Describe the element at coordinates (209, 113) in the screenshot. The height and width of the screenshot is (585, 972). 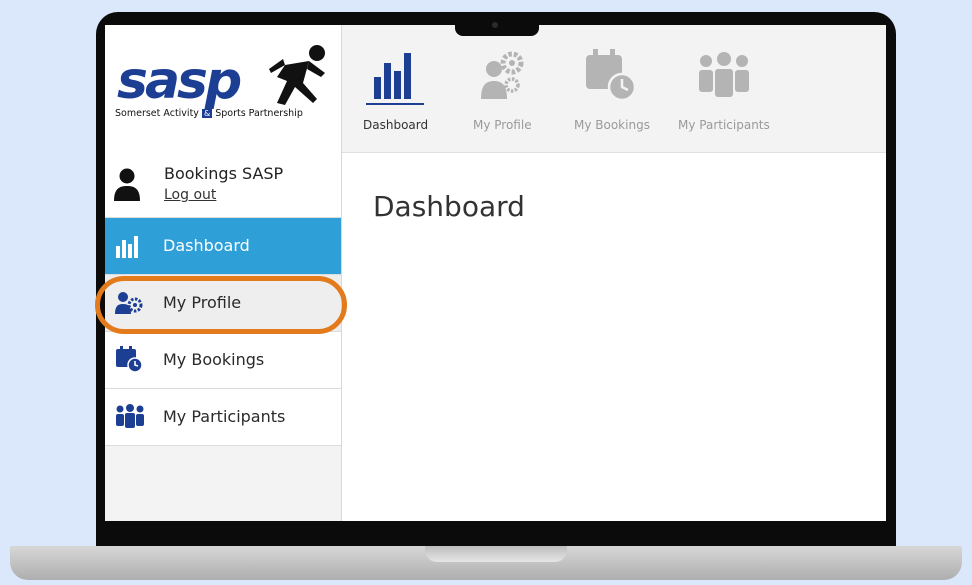
I see `logo-tagline: Somerset Activity & Sports Partnership` at that location.